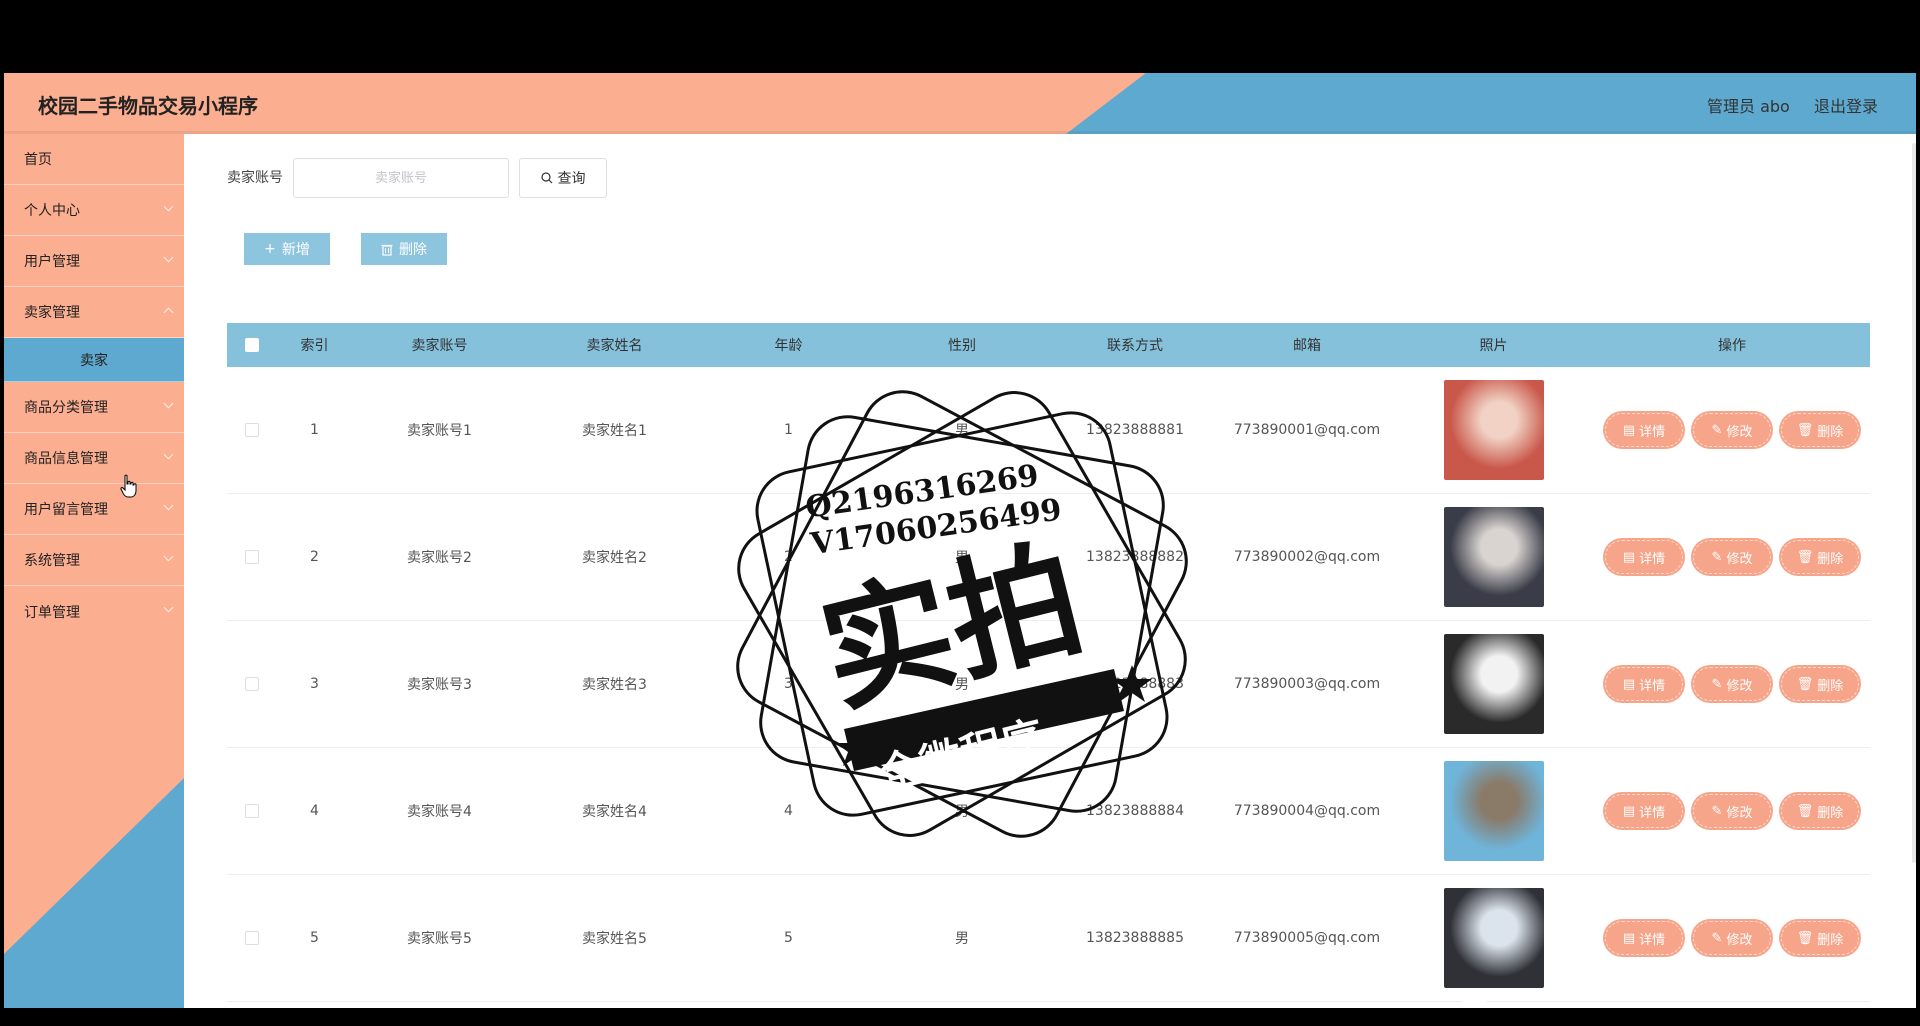 The width and height of the screenshot is (1920, 1026). What do you see at coordinates (439, 939) in the screenshot?
I see `seller-account: 卖家账号5` at bounding box center [439, 939].